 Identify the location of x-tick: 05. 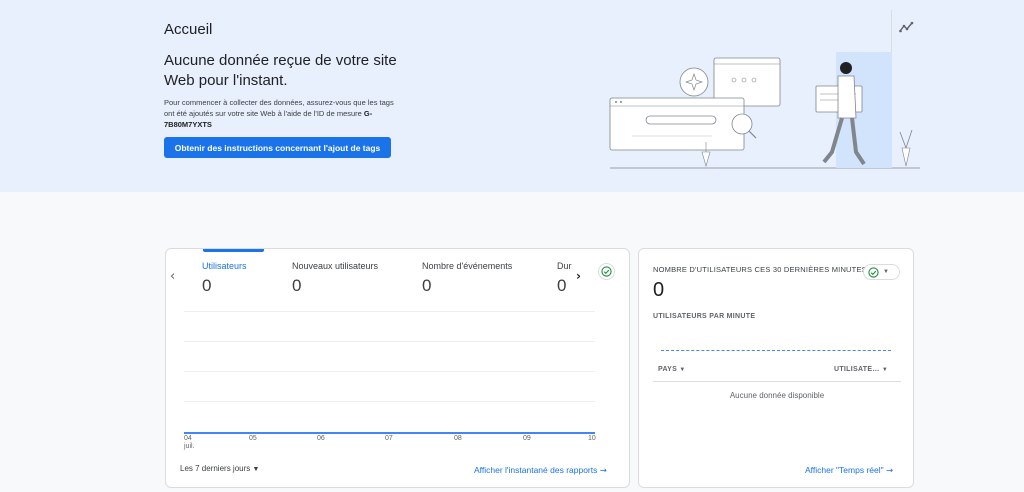
(253, 438).